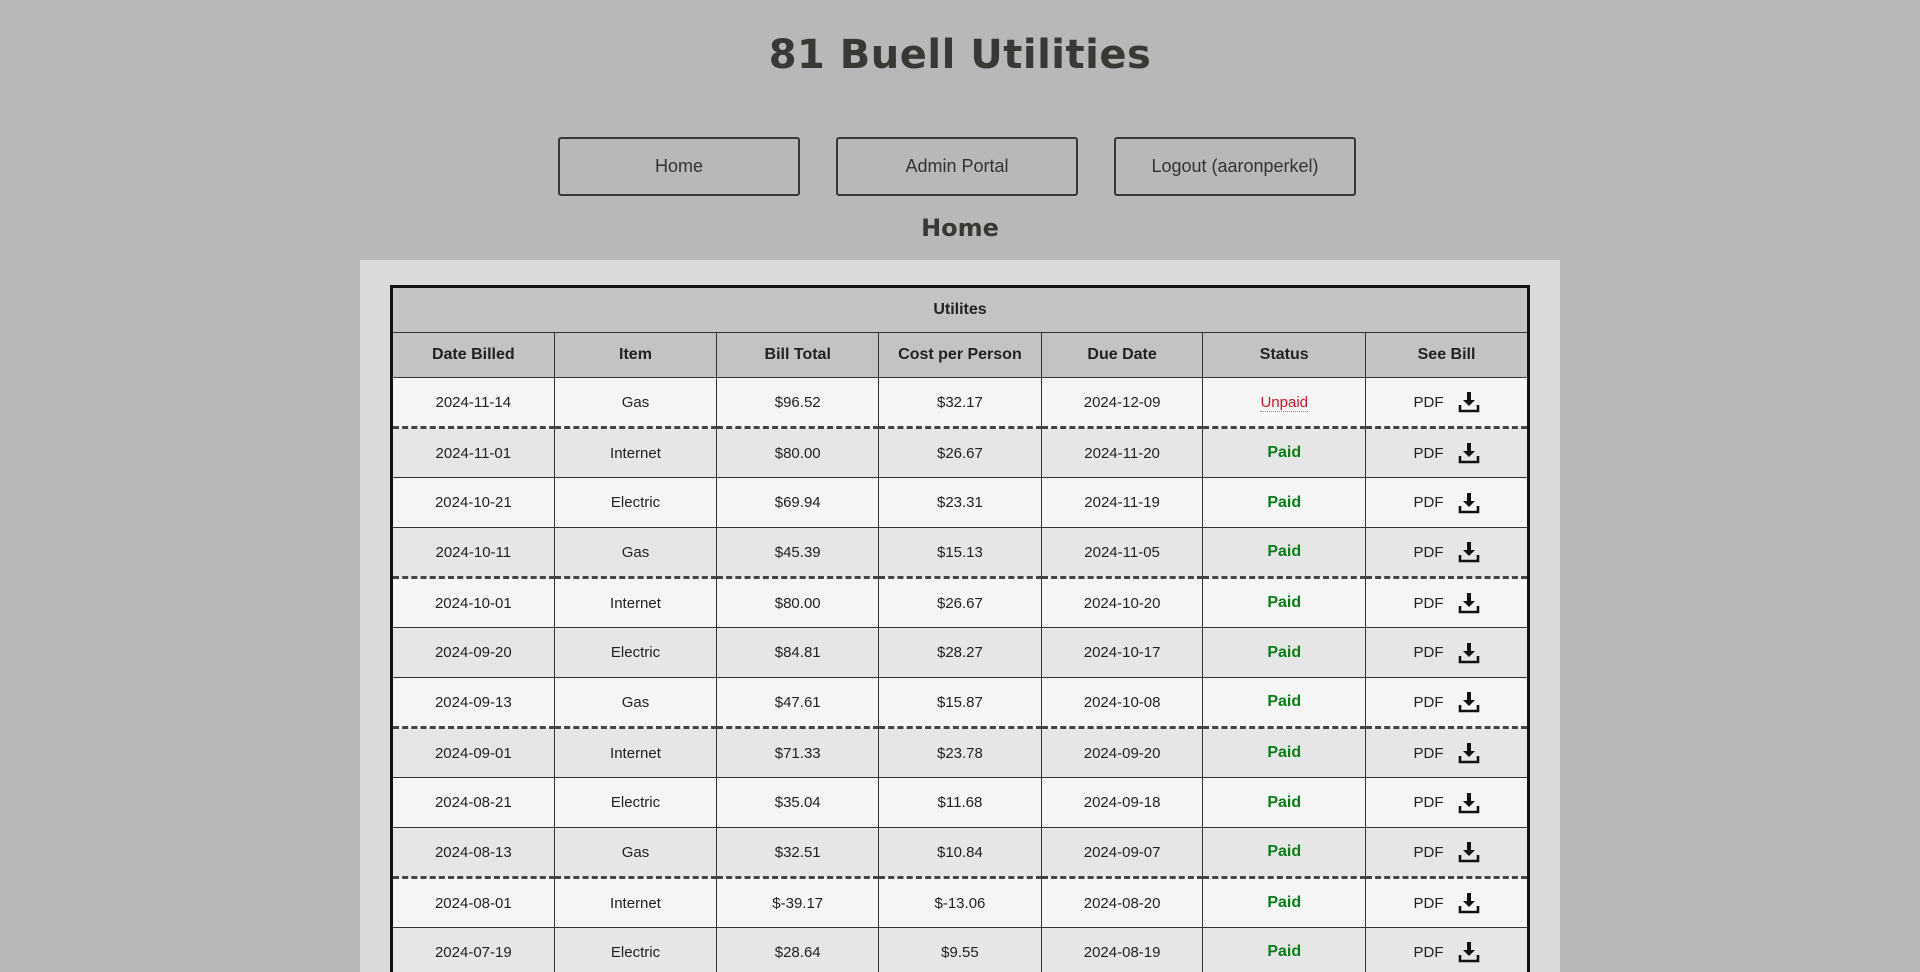  I want to click on cost-per-person-cell: $26.67, so click(960, 602).